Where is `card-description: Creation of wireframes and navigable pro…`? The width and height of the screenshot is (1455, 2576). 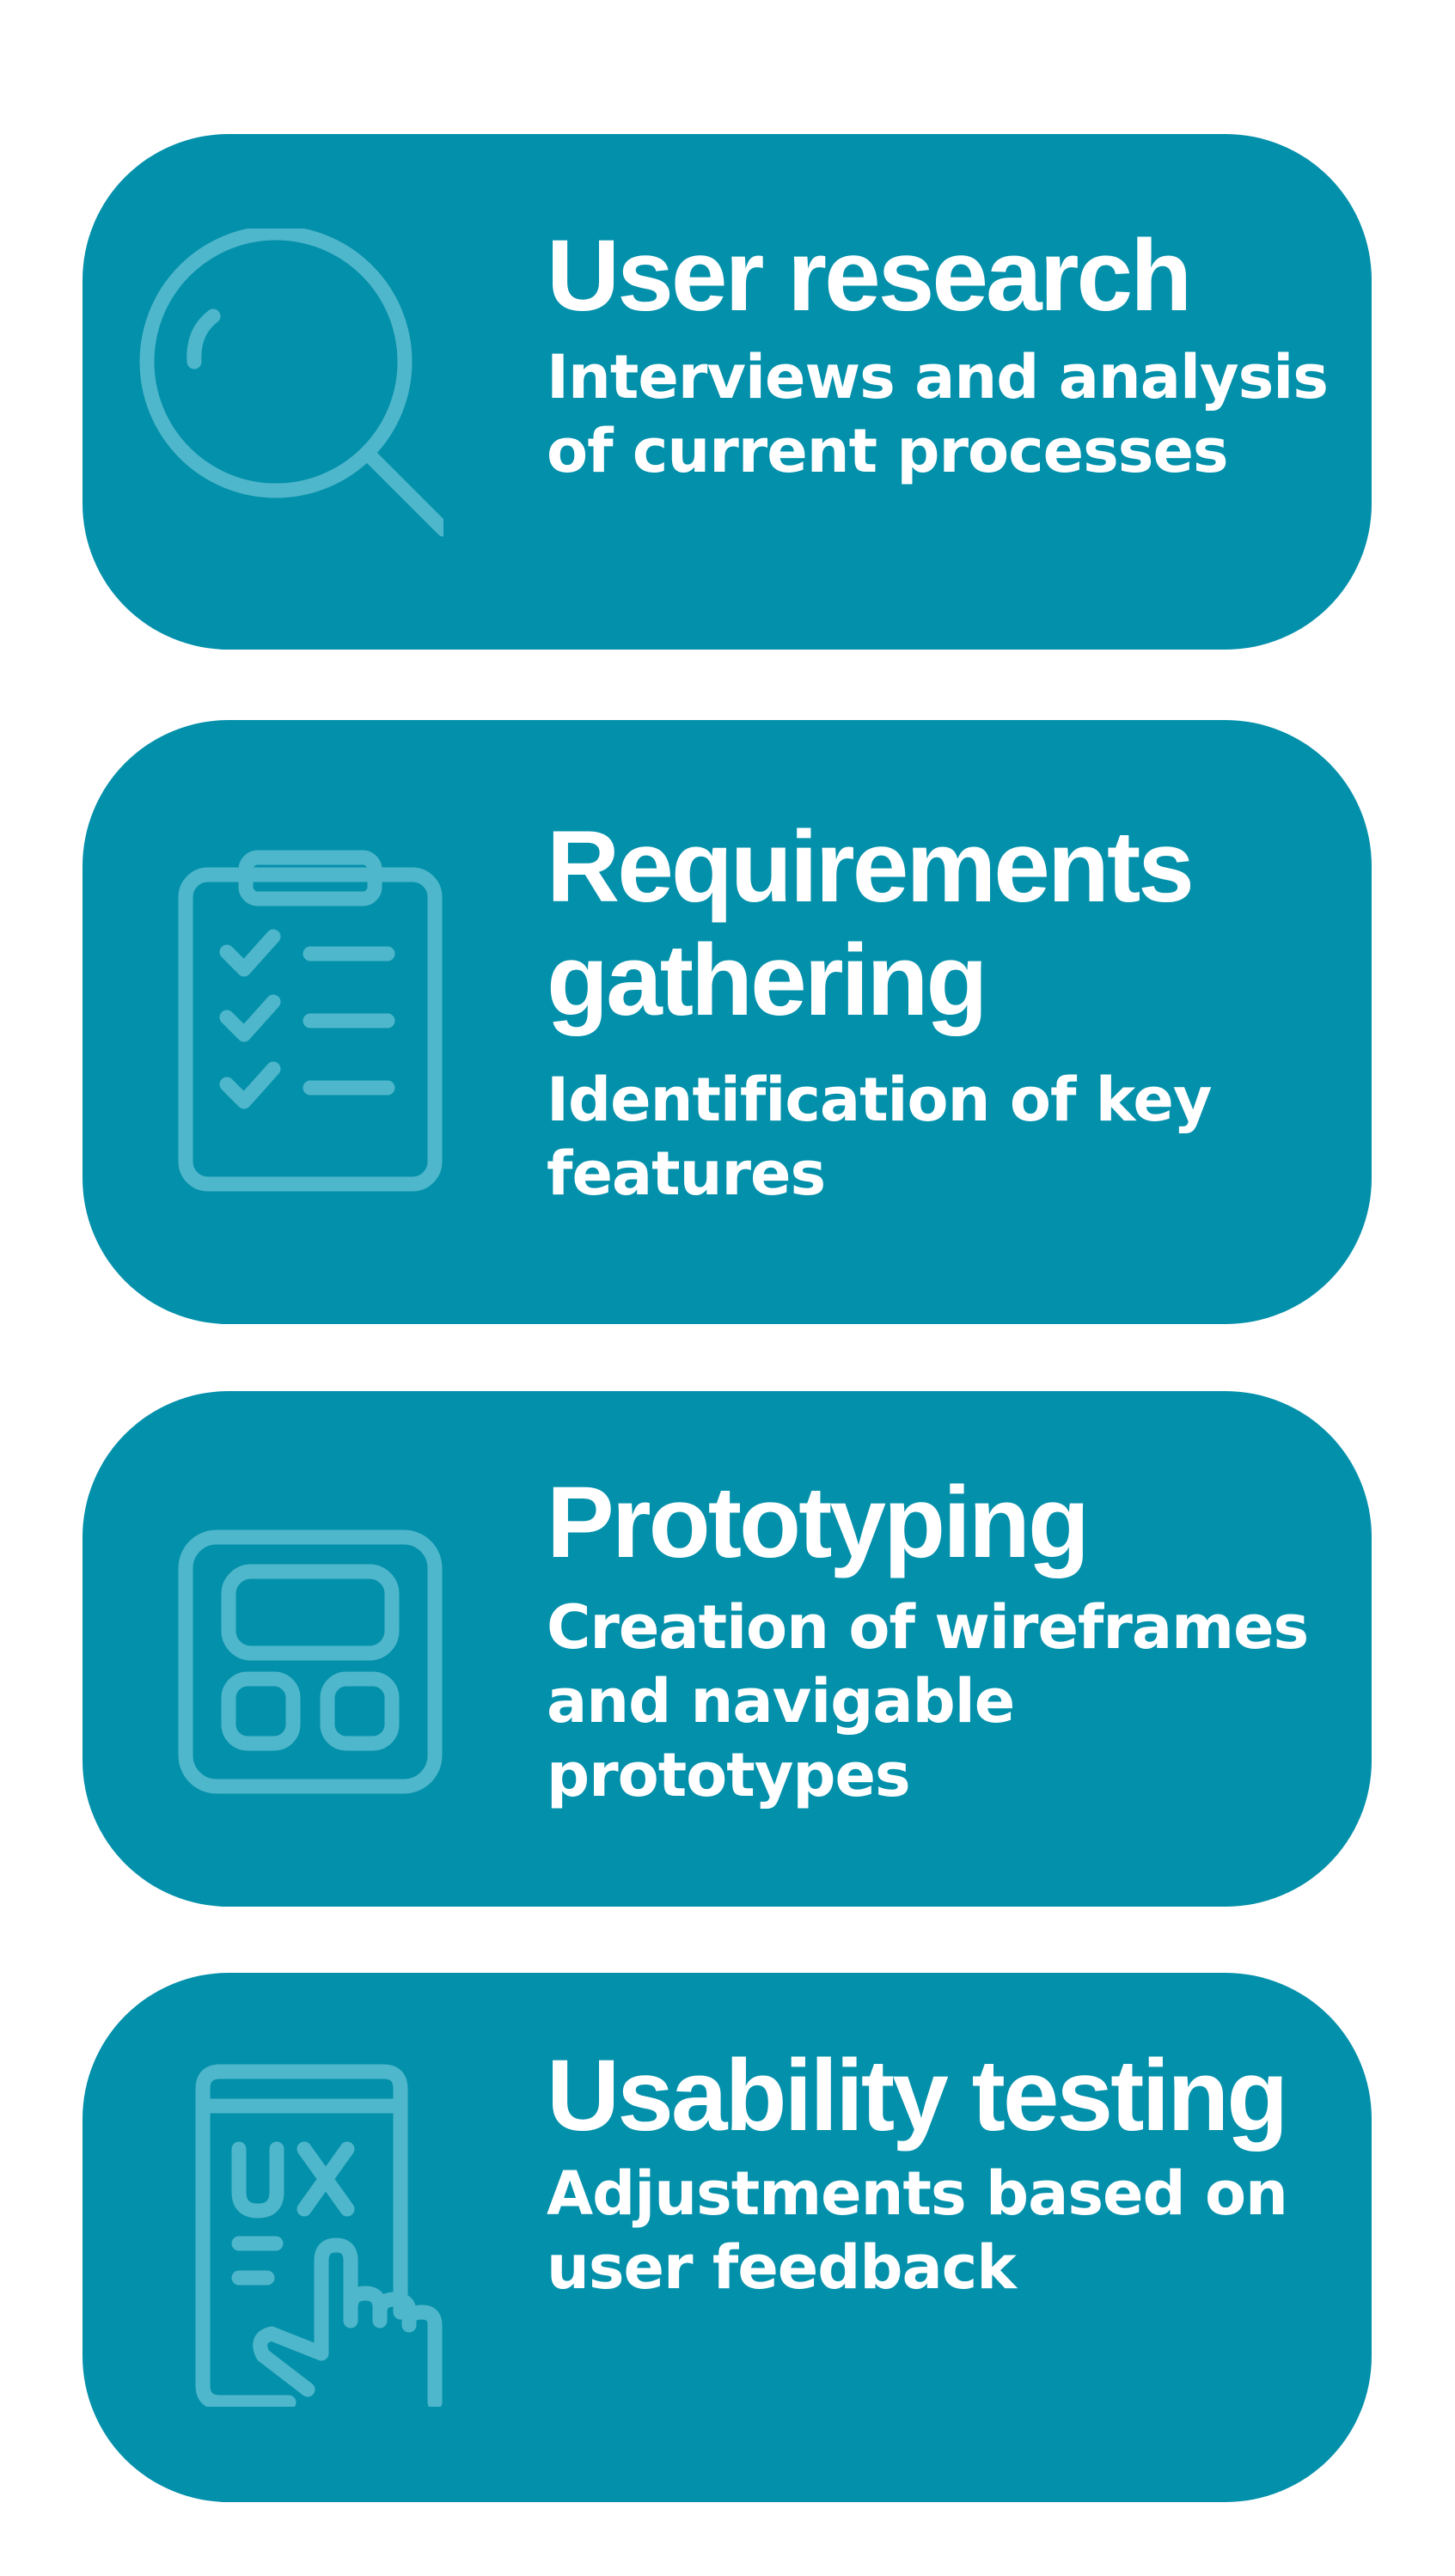
card-description: Creation of wireframes and navigable pro… is located at coordinates (928, 1701).